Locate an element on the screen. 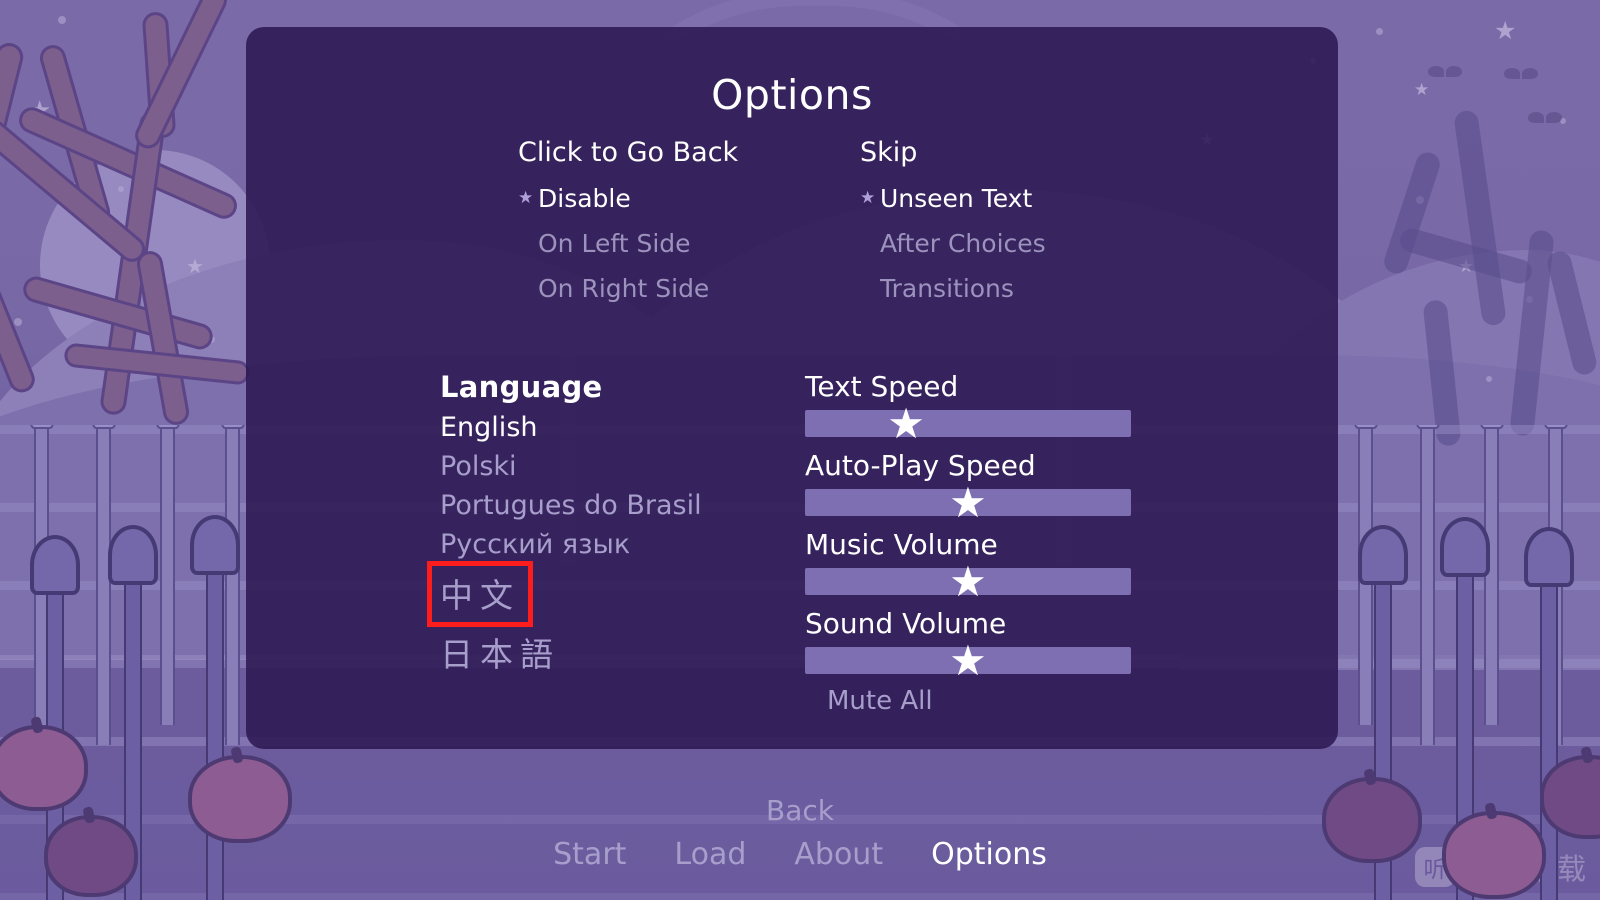 The width and height of the screenshot is (1600, 900). slider-music-volume: ★ is located at coordinates (968, 581).